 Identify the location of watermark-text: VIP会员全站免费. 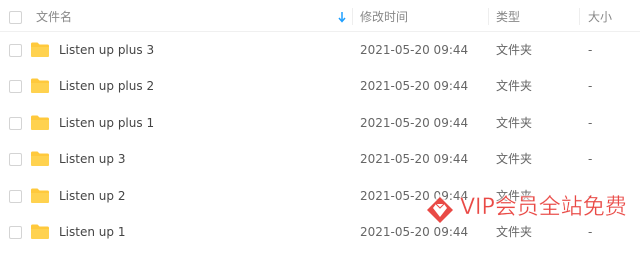
(543, 207).